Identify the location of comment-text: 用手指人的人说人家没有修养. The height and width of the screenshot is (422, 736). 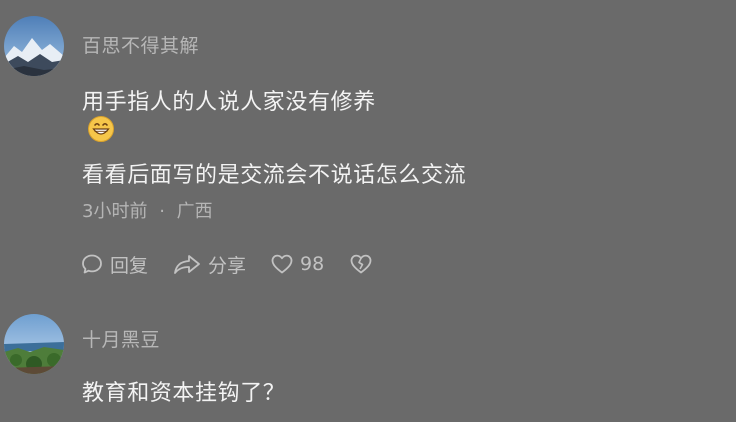
(229, 102).